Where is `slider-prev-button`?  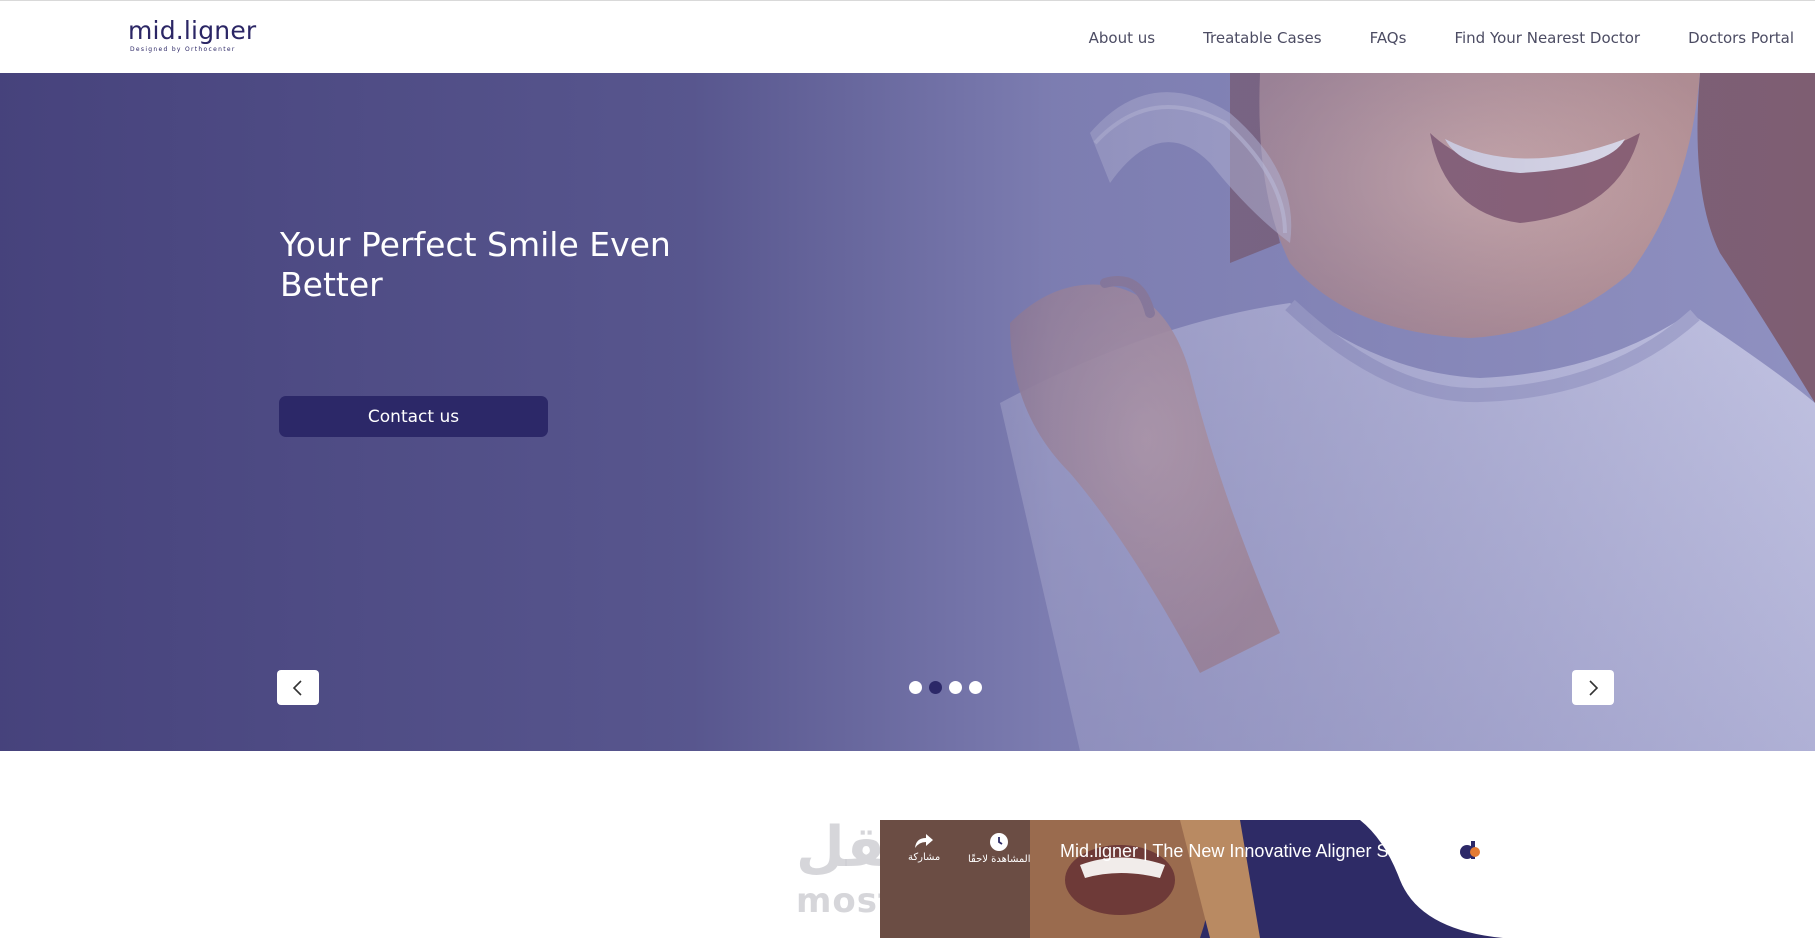
slider-prev-button is located at coordinates (298, 687).